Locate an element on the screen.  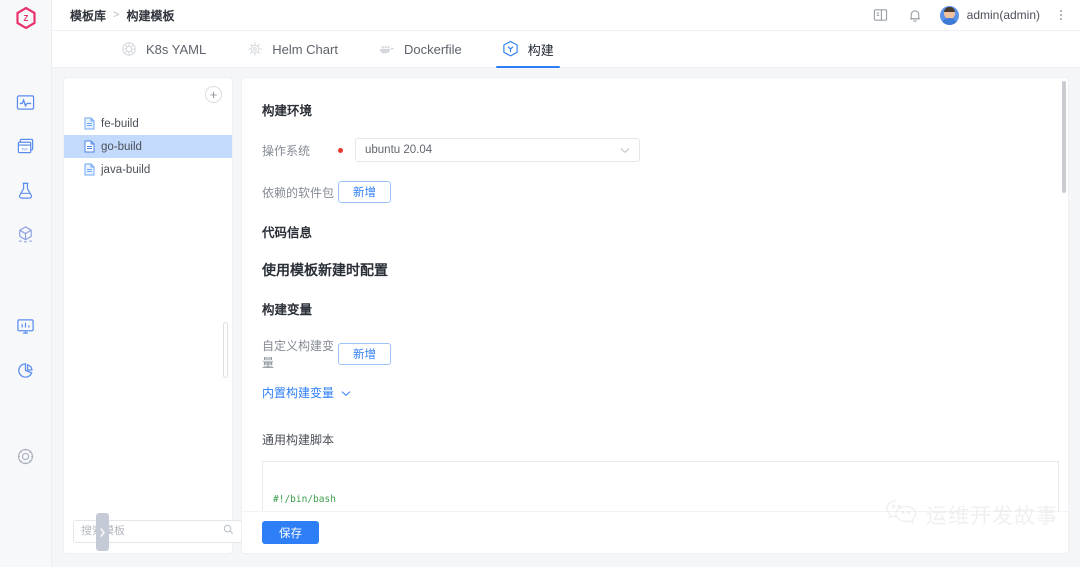
svg-text: Z is located at coordinates (25, 18).